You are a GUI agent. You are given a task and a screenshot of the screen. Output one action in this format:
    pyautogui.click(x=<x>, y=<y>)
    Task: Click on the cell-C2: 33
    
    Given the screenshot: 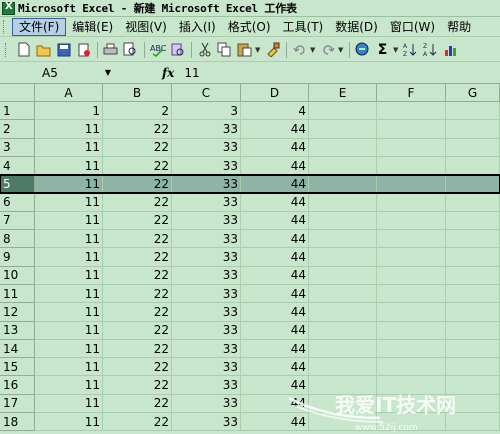 What is the action you would take?
    pyautogui.click(x=206, y=129)
    